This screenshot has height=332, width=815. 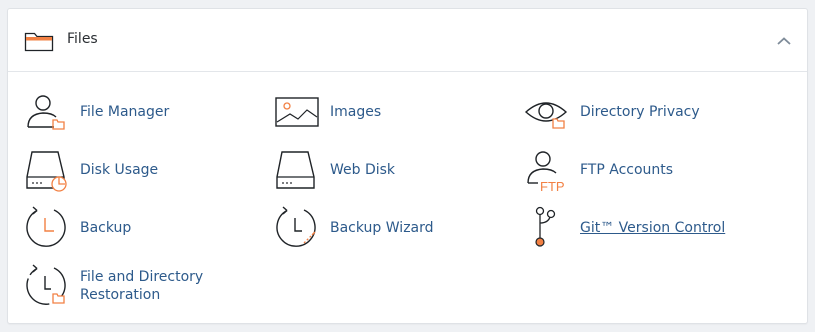 What do you see at coordinates (120, 295) in the screenshot?
I see `label-line-2: Restoration` at bounding box center [120, 295].